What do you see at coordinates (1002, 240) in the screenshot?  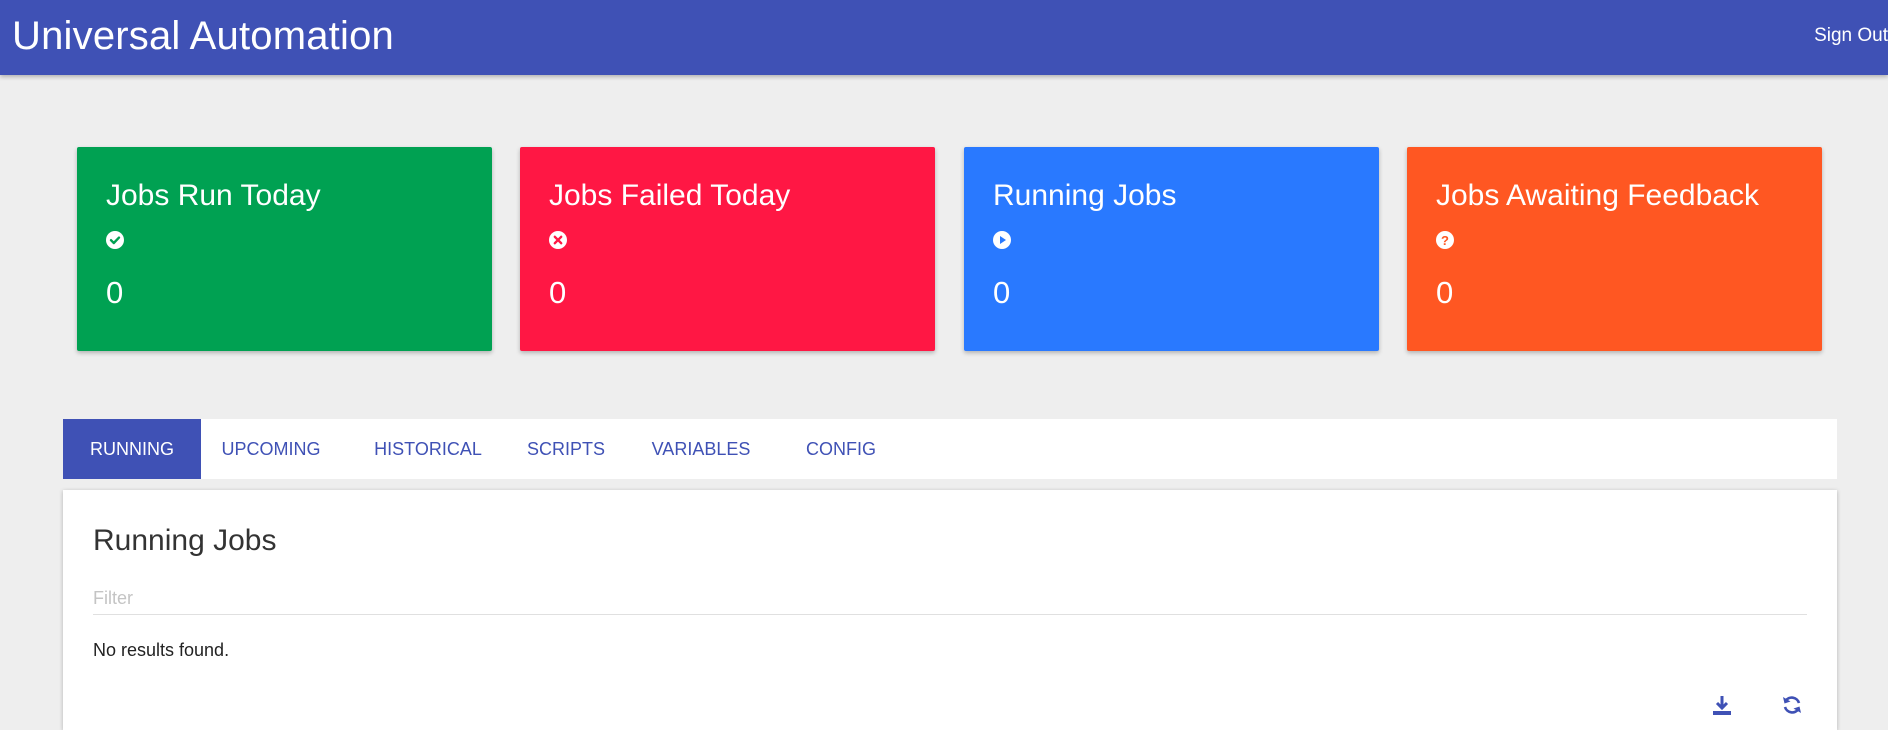 I see `play-circle-icon` at bounding box center [1002, 240].